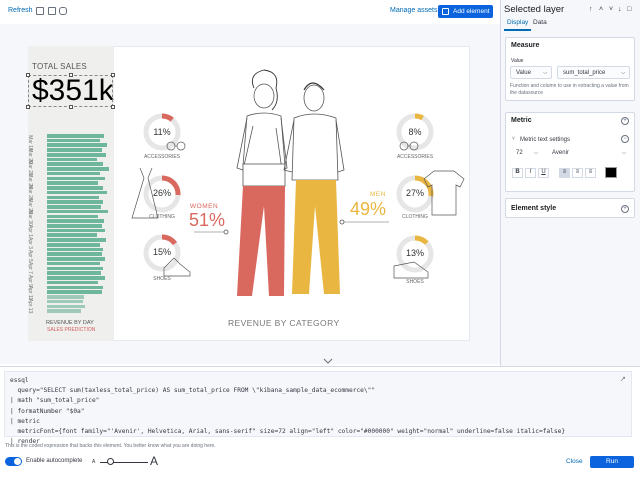  What do you see at coordinates (601, 9) in the screenshot?
I see `chevron-up-icon: ˄` at bounding box center [601, 9].